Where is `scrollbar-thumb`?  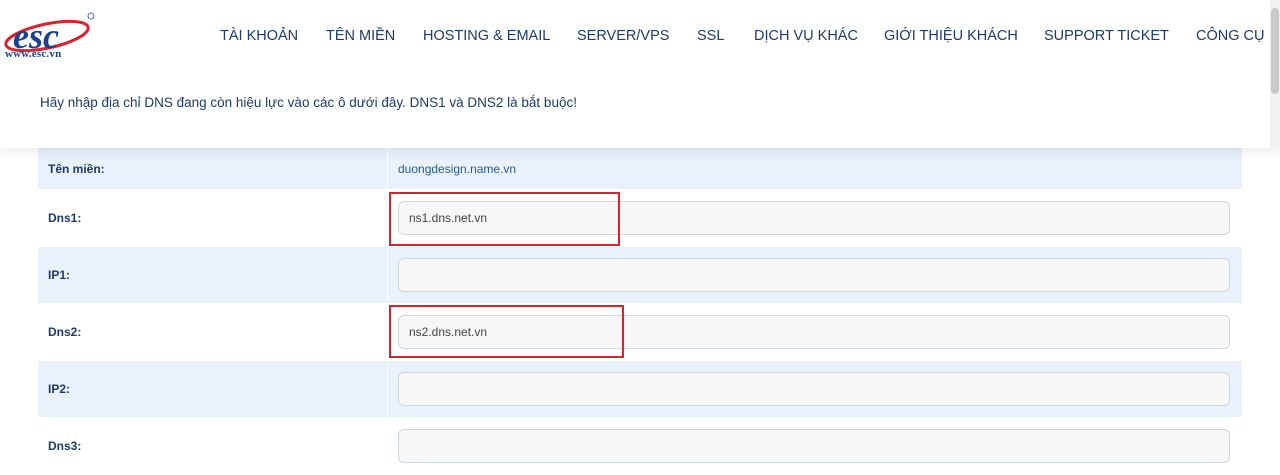 scrollbar-thumb is located at coordinates (1275, 51).